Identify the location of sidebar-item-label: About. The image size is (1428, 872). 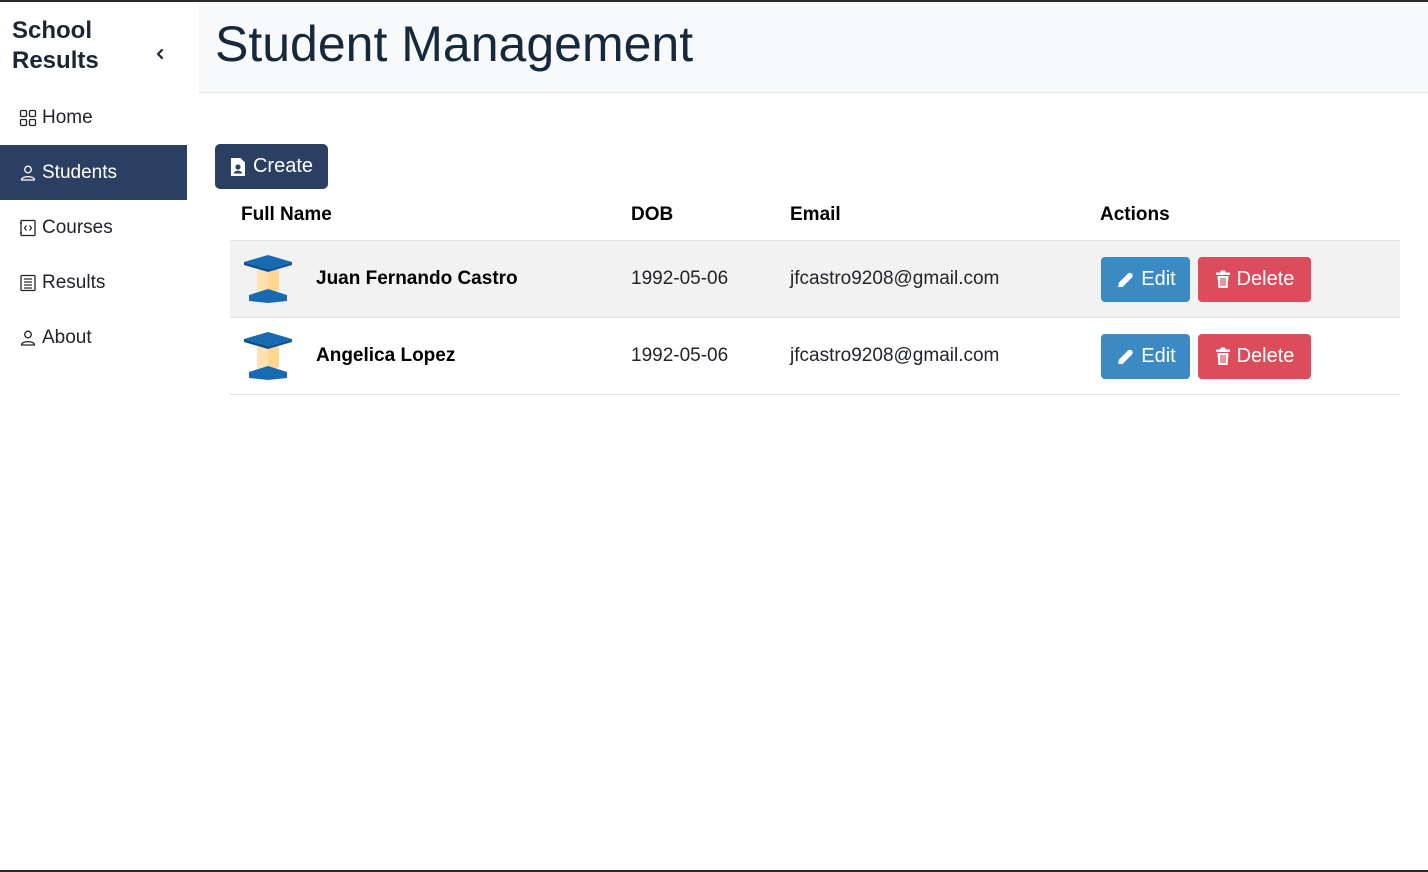
(67, 337).